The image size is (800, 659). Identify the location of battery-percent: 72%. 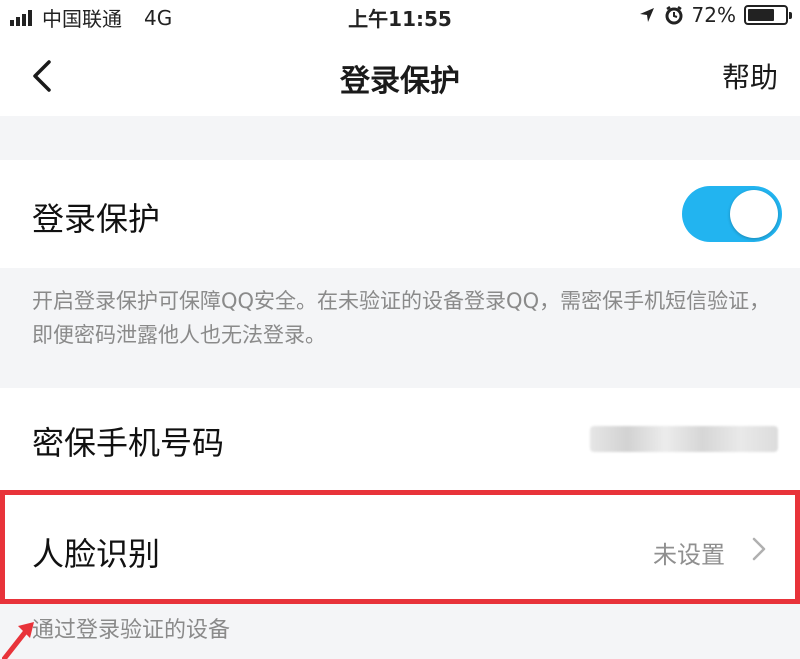
(713, 15).